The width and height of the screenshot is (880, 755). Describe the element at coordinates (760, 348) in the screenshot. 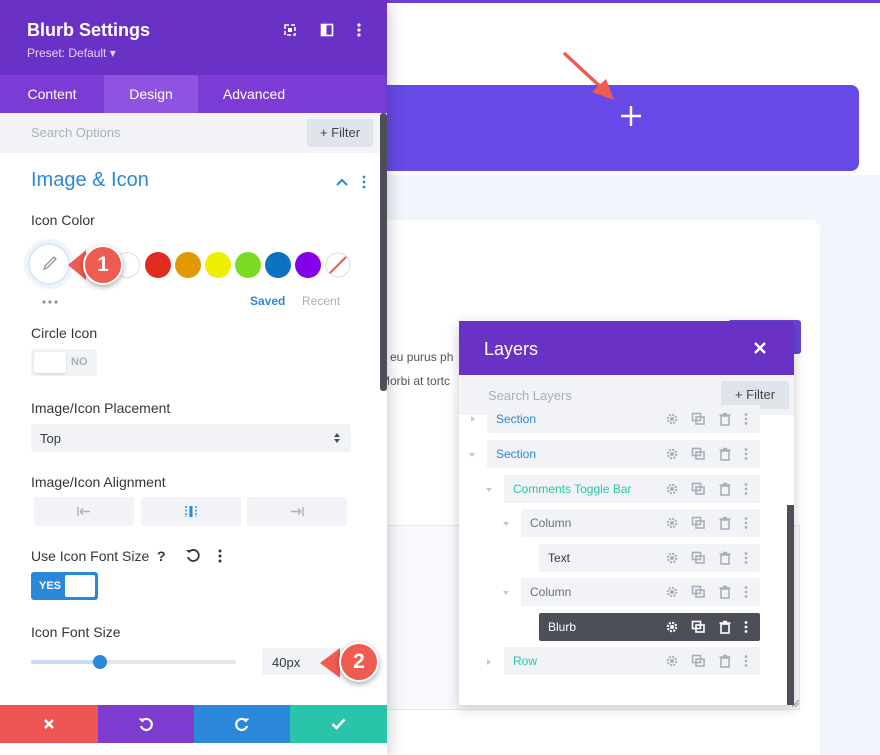

I see `close-icon` at that location.